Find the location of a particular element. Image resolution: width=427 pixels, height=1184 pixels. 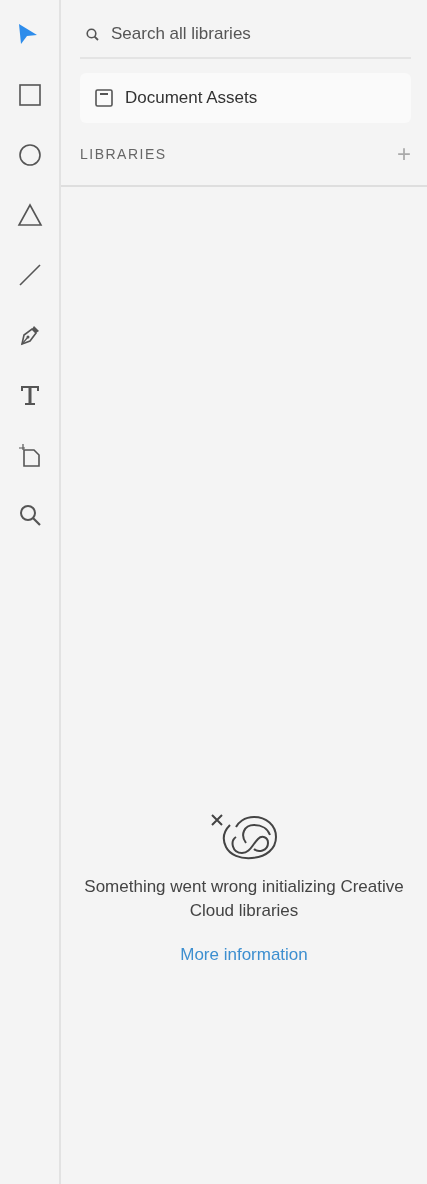

broken-cloud-icon is located at coordinates (244, 837).